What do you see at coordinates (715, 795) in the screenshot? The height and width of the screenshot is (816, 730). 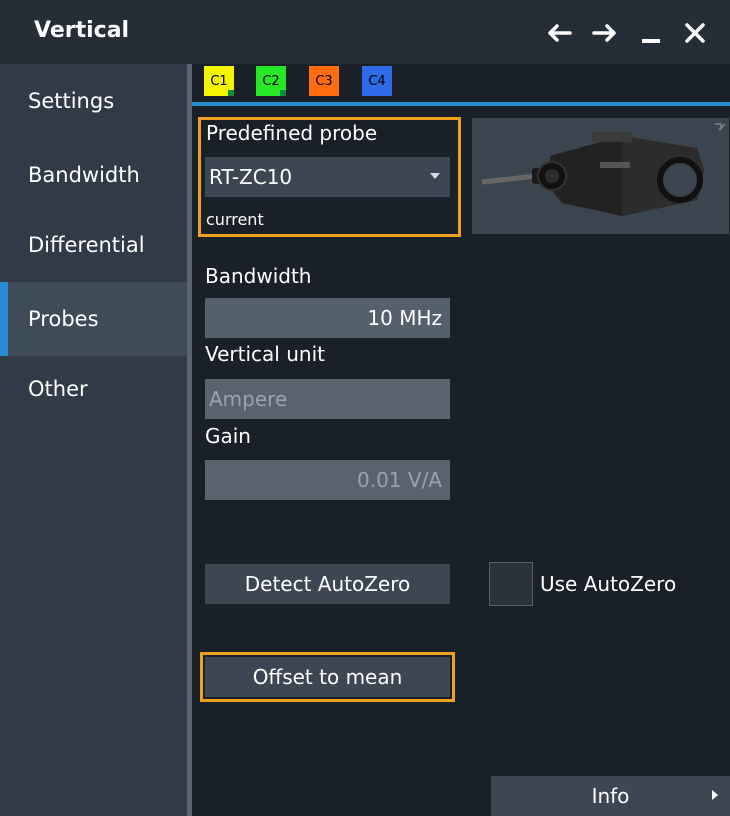 I see `chevron-right-icon` at bounding box center [715, 795].